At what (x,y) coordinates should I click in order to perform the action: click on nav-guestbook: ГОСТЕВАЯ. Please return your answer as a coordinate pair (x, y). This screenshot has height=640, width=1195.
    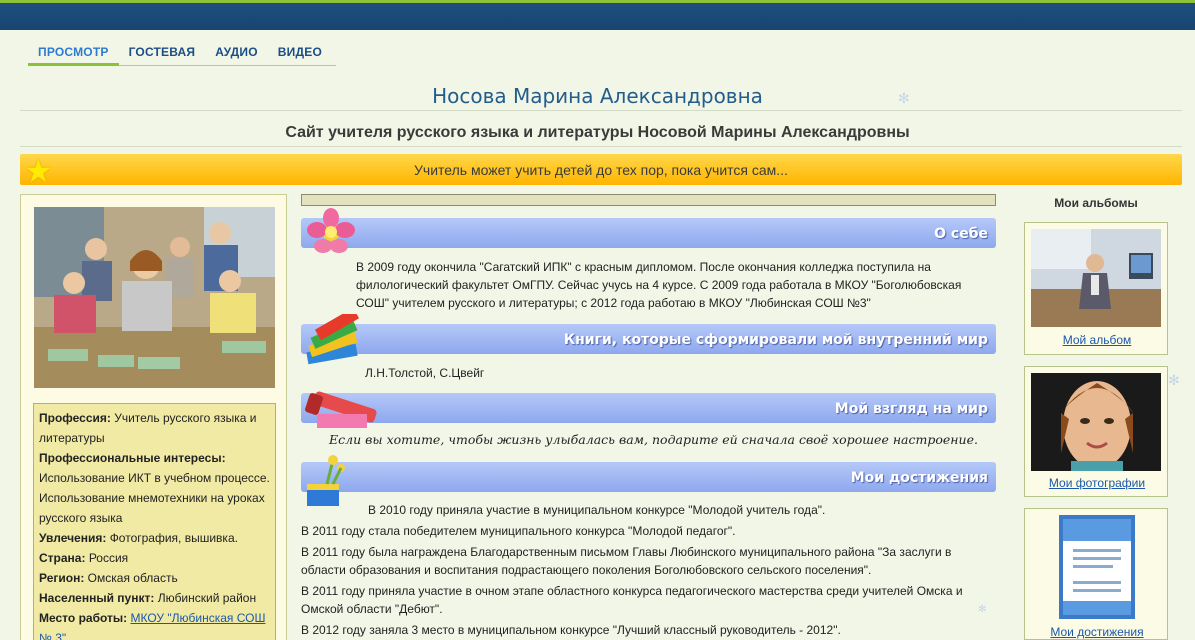
    Looking at the image, I should click on (162, 55).